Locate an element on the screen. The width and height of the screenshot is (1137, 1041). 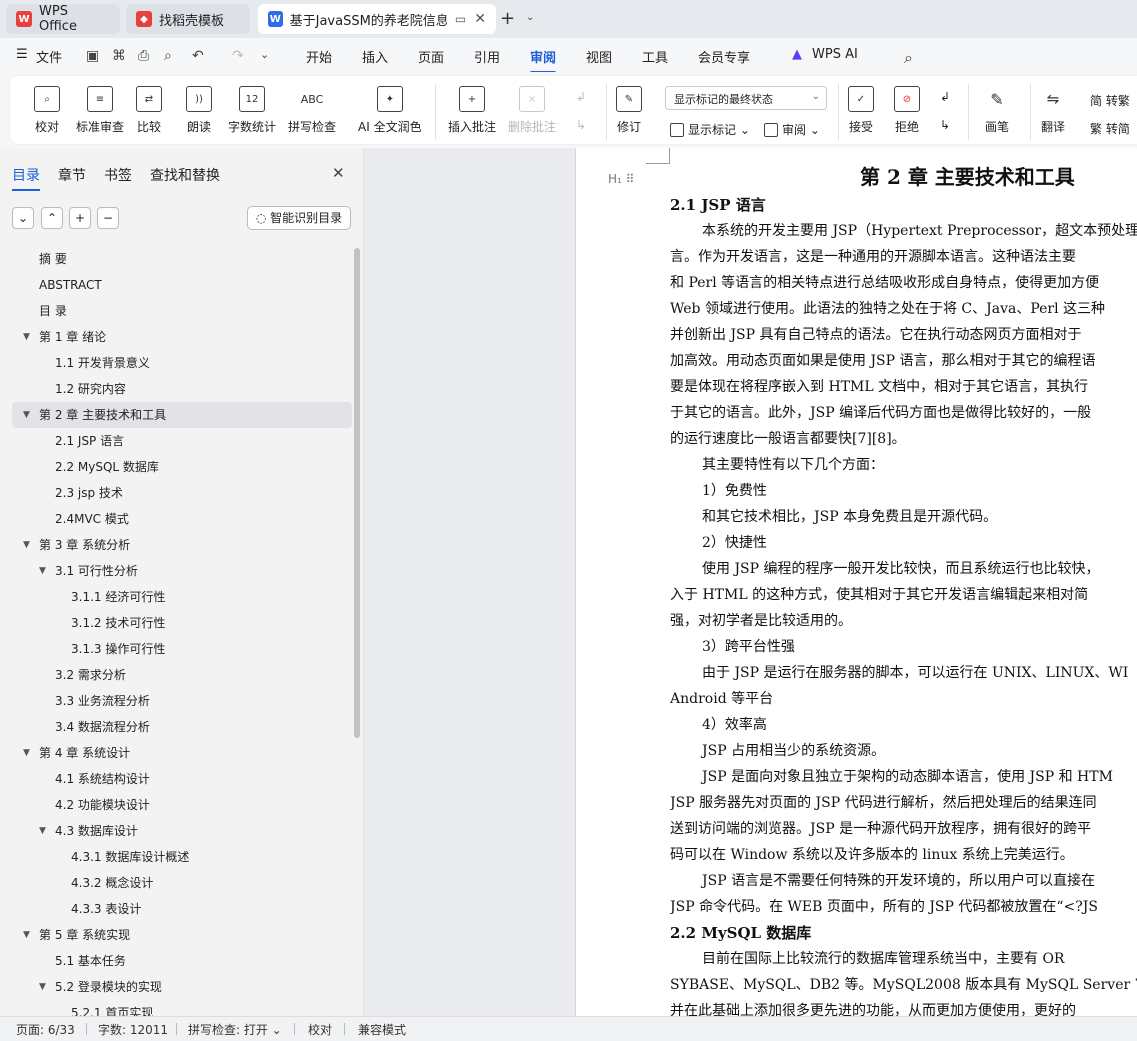
menu-member: 会员专享 is located at coordinates (724, 56).